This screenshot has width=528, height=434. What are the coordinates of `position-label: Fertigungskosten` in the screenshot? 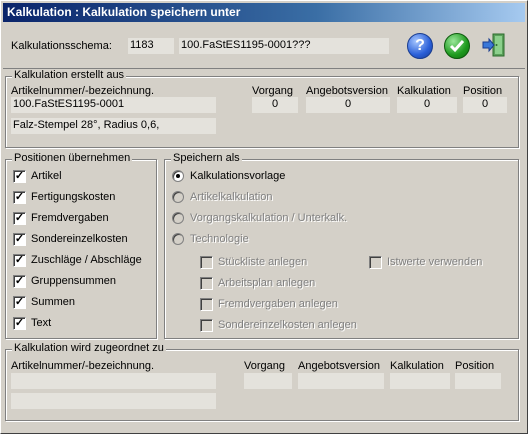 It's located at (73, 197).